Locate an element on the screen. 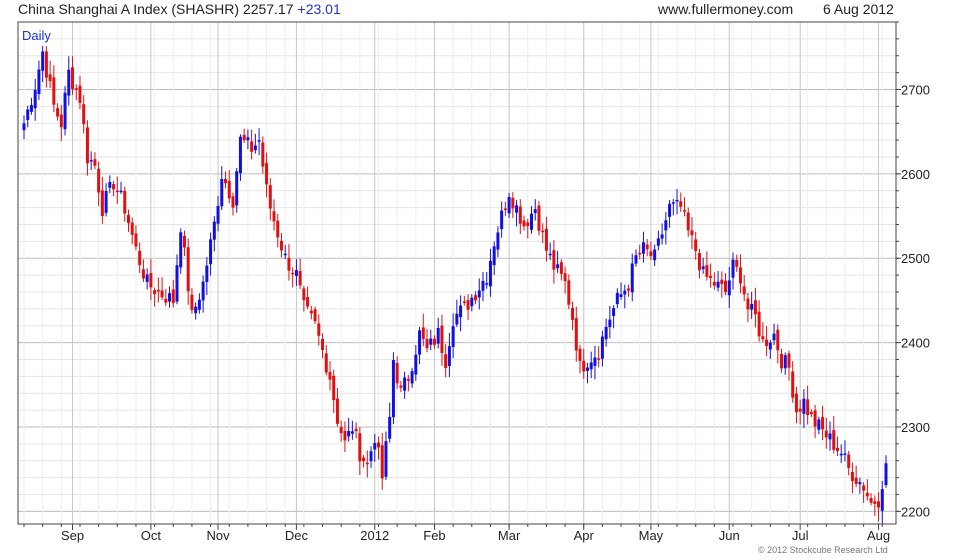  y-tick-label: 2400 is located at coordinates (915, 343).